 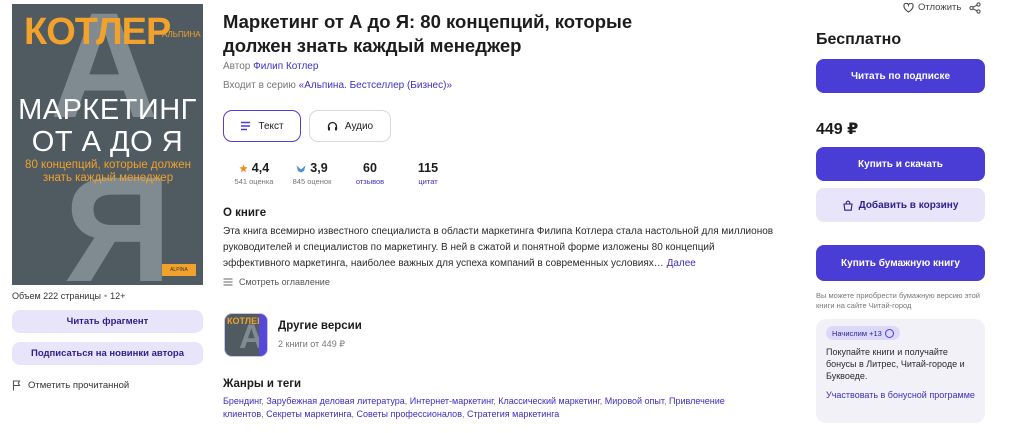 I want to click on series-link: «Альпина. Бестселлер (Бизнес)», so click(x=375, y=85).